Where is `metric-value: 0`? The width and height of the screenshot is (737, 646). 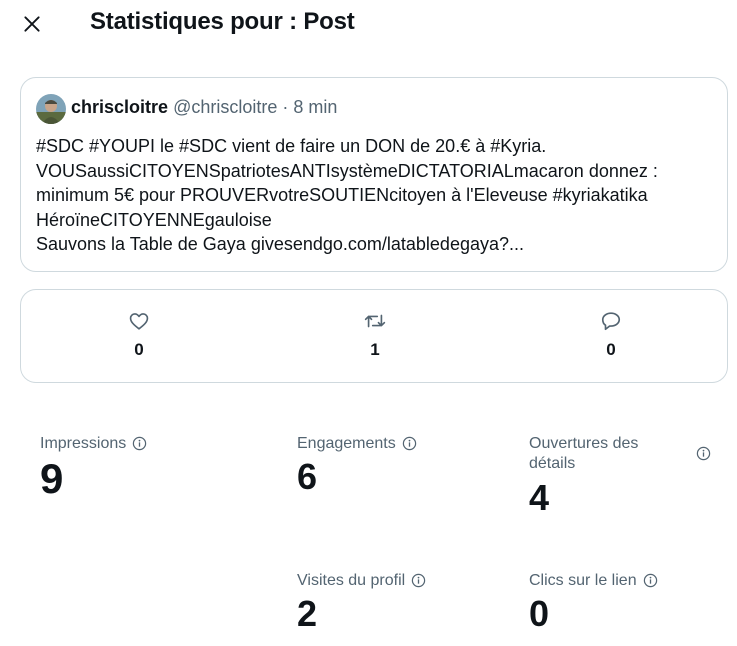
metric-value: 0 is located at coordinates (539, 613).